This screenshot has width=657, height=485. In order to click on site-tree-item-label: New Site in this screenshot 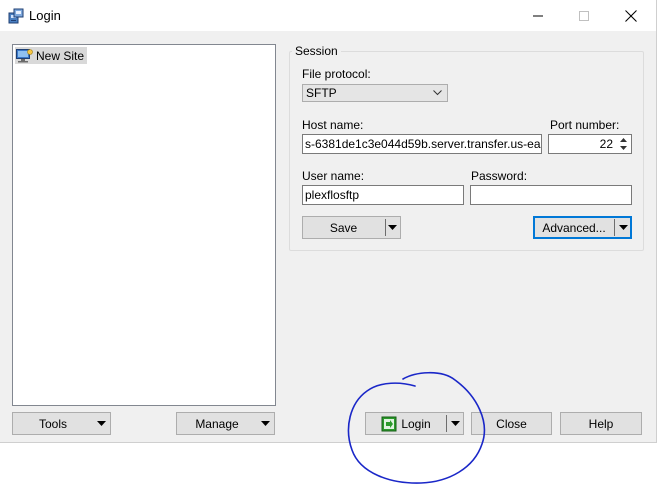, I will do `click(60, 55)`.